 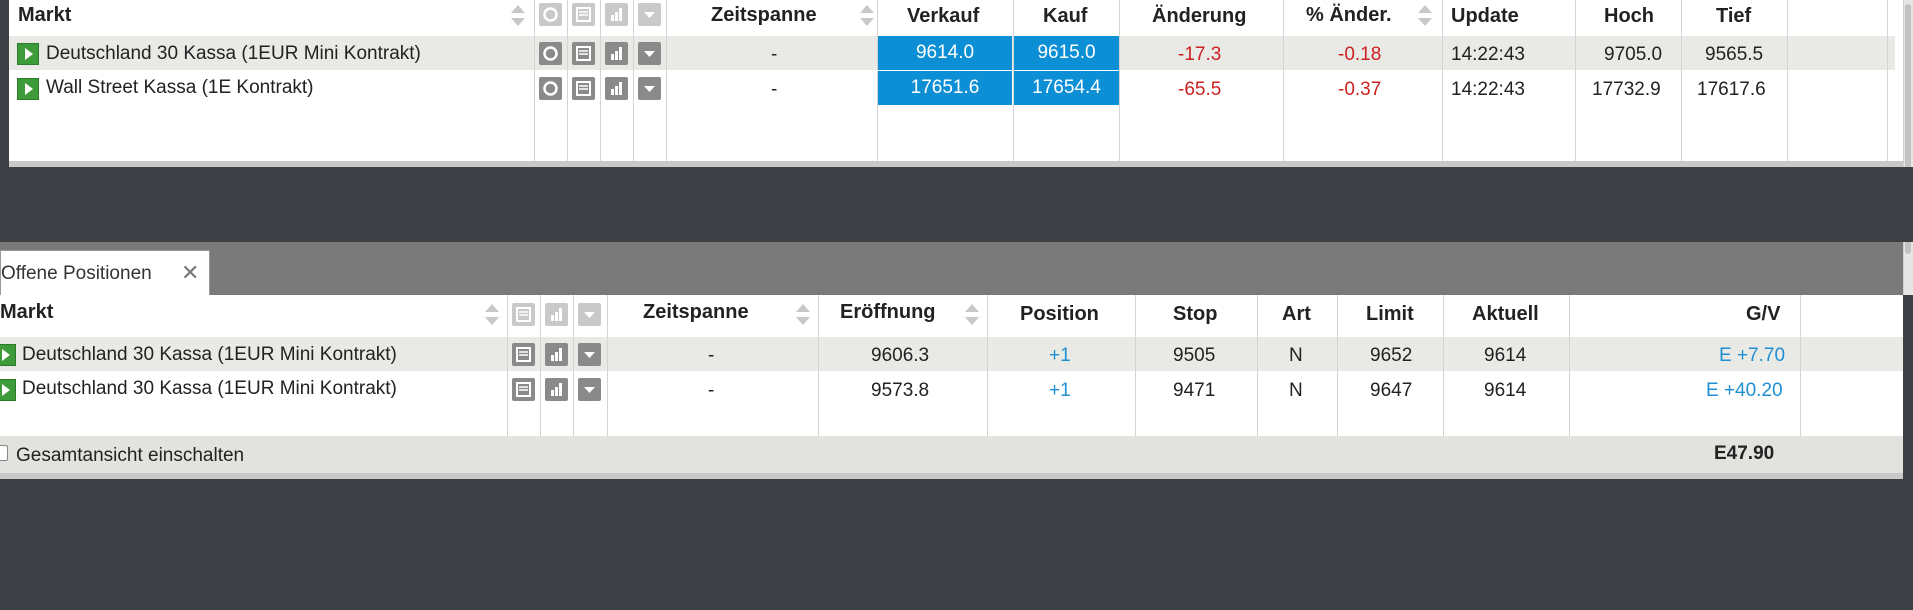 I want to click on header-art: Art, so click(x=1296, y=314).